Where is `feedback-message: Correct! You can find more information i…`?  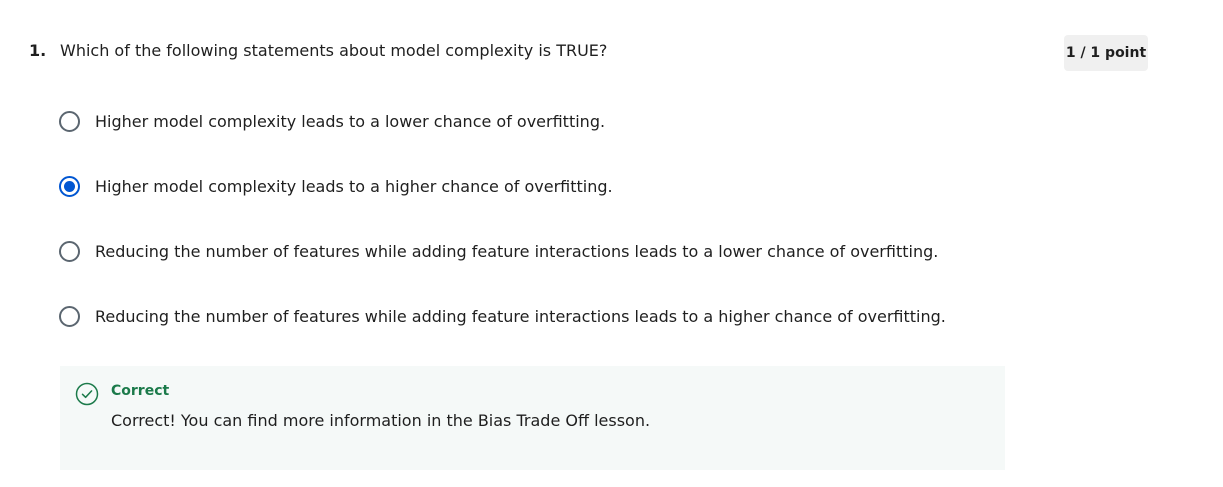 feedback-message: Correct! You can find more information i… is located at coordinates (381, 420).